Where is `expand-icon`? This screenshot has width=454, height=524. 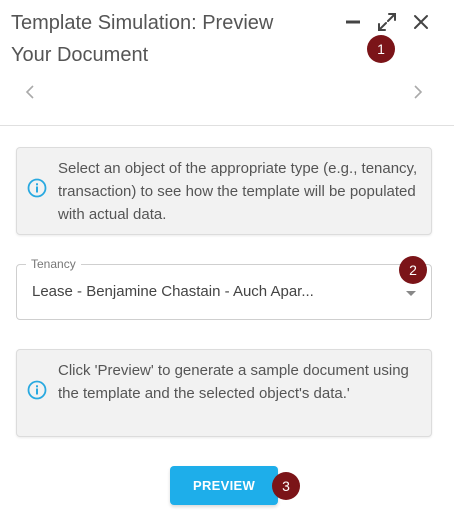
expand-icon is located at coordinates (387, 22).